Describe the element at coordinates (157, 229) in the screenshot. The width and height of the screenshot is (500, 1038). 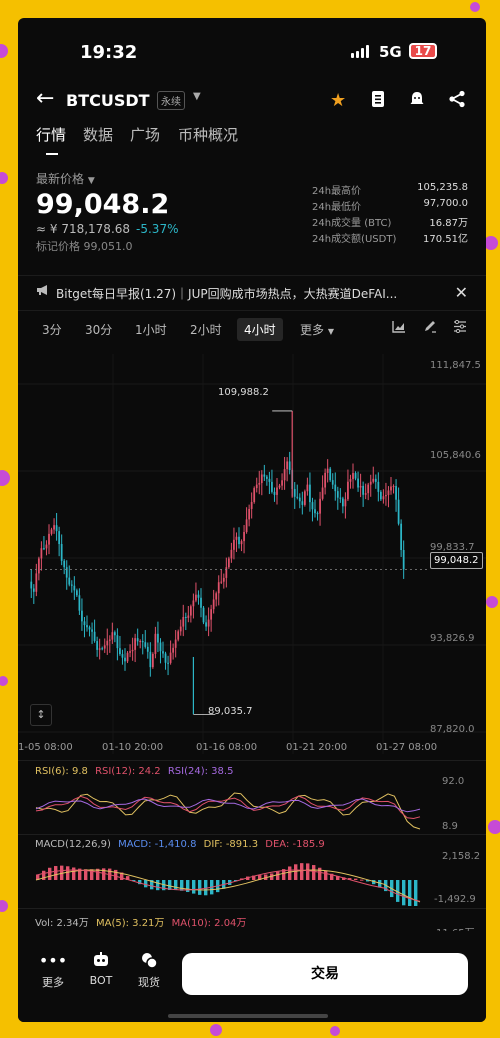
I see `price-change: -5.37%` at that location.